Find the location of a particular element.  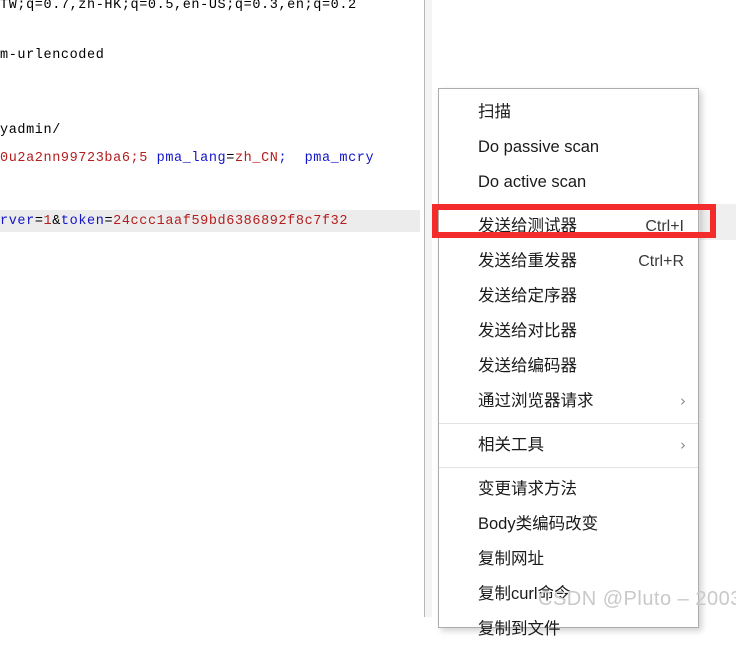

menu-item-3: 发送给测试器 Ctrl+I is located at coordinates (568, 226).